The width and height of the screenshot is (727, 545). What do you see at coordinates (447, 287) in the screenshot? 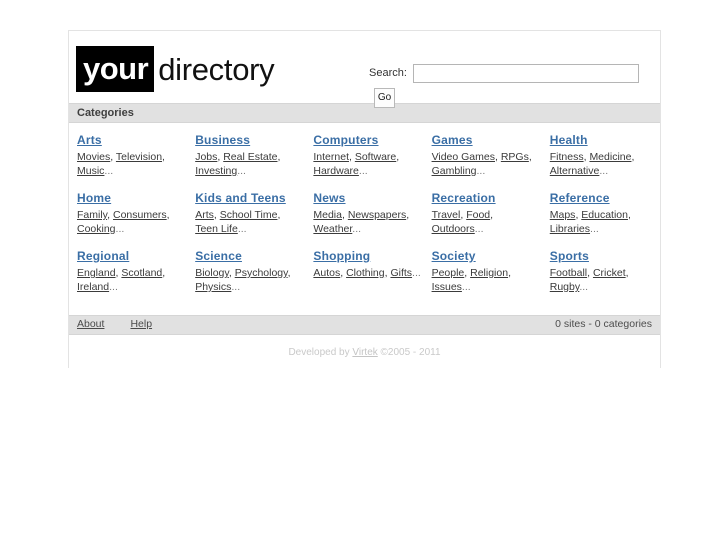
I see `subcategory-link: Issues` at bounding box center [447, 287].